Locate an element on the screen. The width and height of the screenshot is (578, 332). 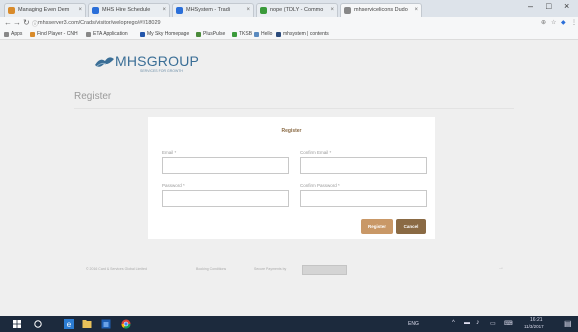
search-icon is located at coordinates (38, 324).